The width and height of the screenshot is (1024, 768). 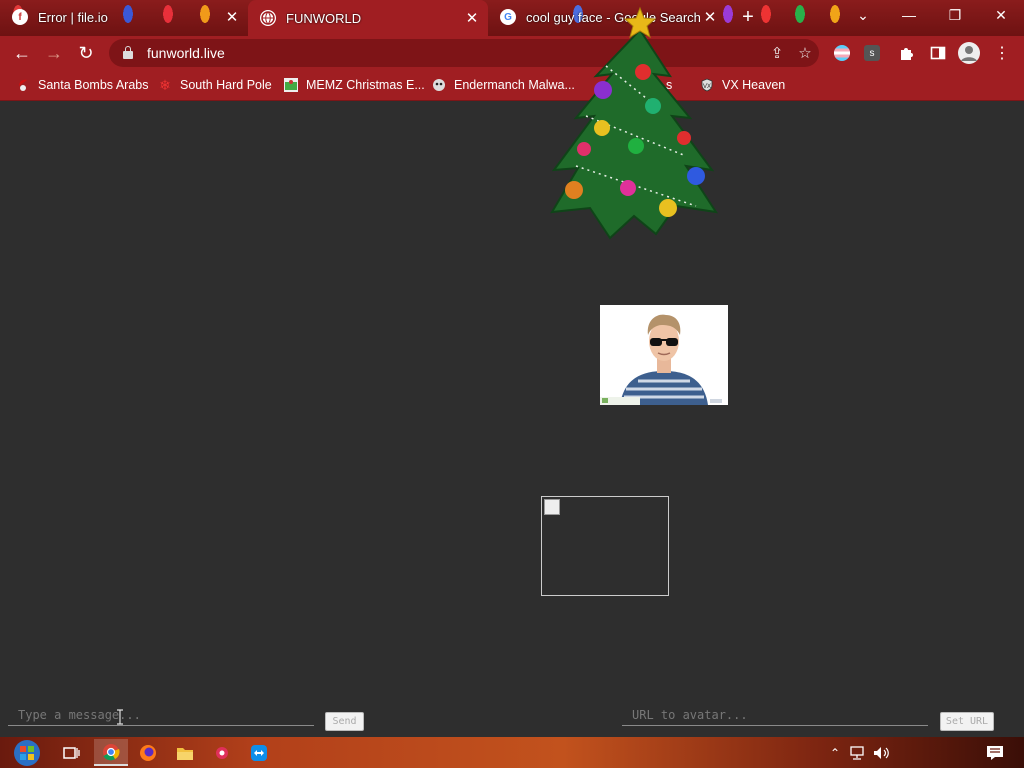 I want to click on bookmark-label: VX Heaven, so click(x=754, y=85).